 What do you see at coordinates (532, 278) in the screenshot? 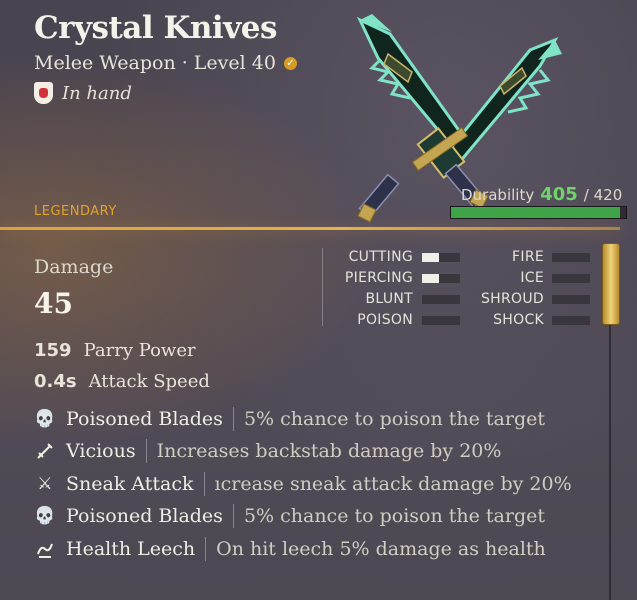
I see `damage-type-ice: ICE` at bounding box center [532, 278].